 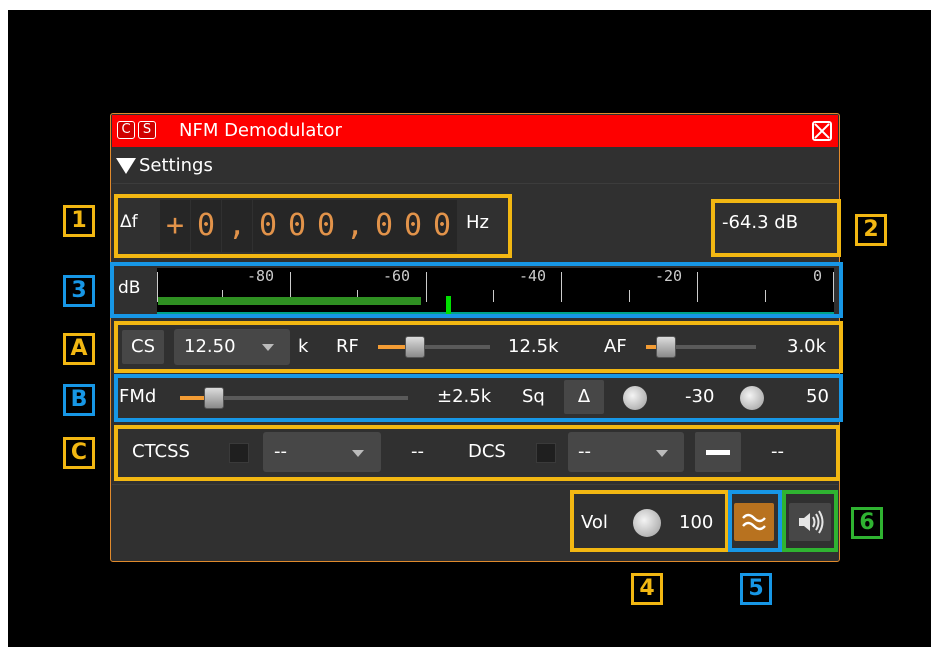 What do you see at coordinates (478, 398) in the screenshot?
I see `highlight-row-b` at bounding box center [478, 398].